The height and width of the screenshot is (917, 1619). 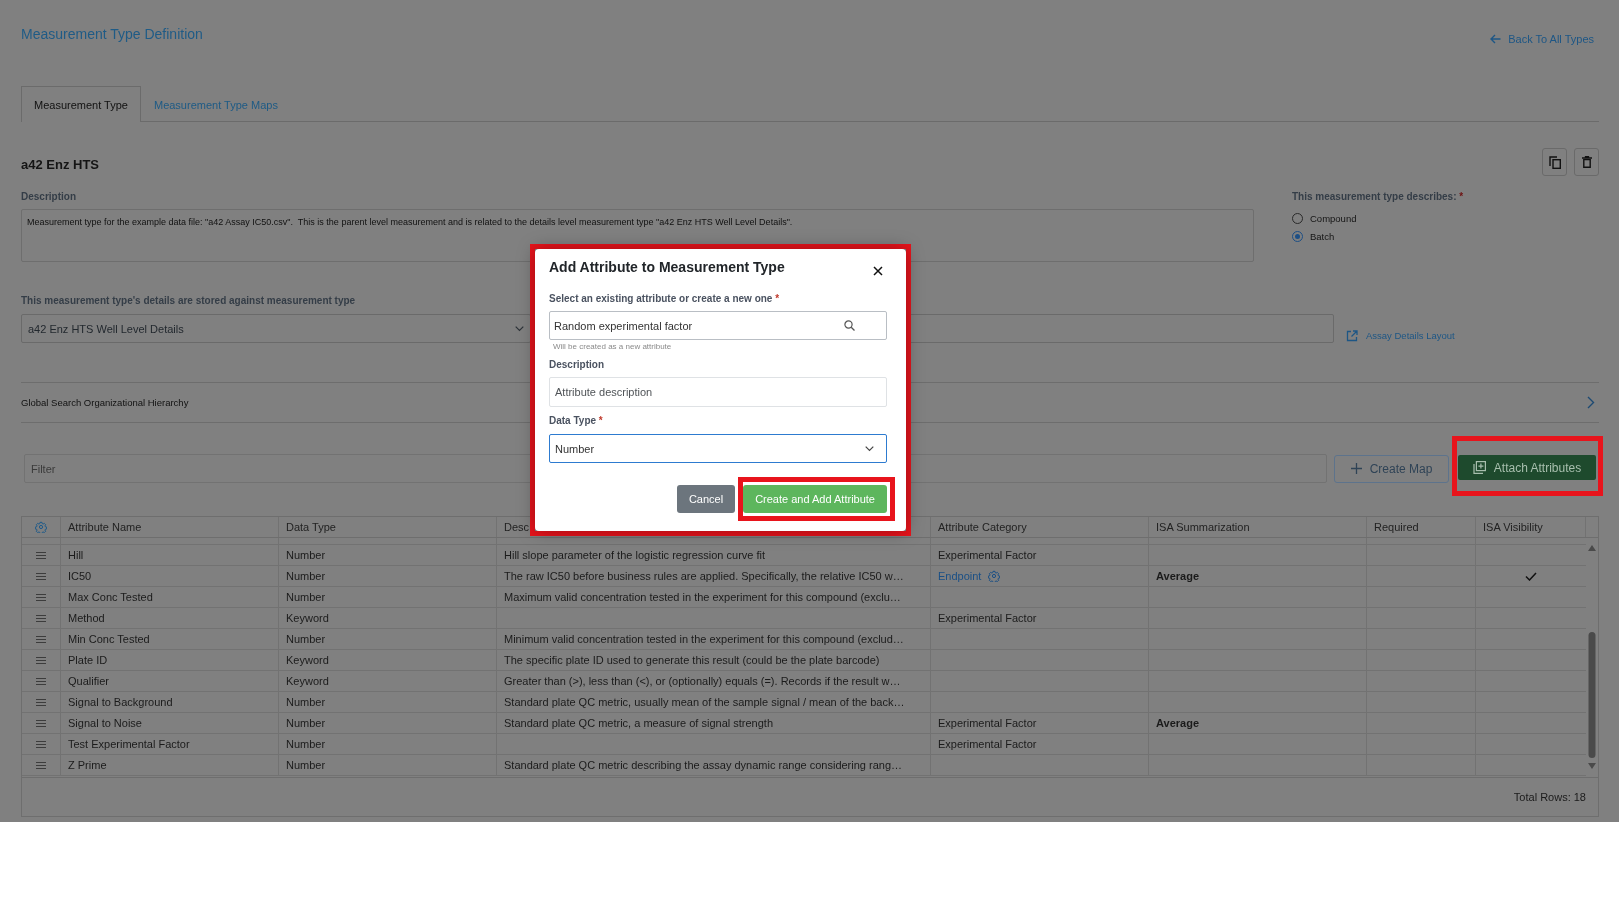 I want to click on search-field: Random experimental factor, so click(x=718, y=325).